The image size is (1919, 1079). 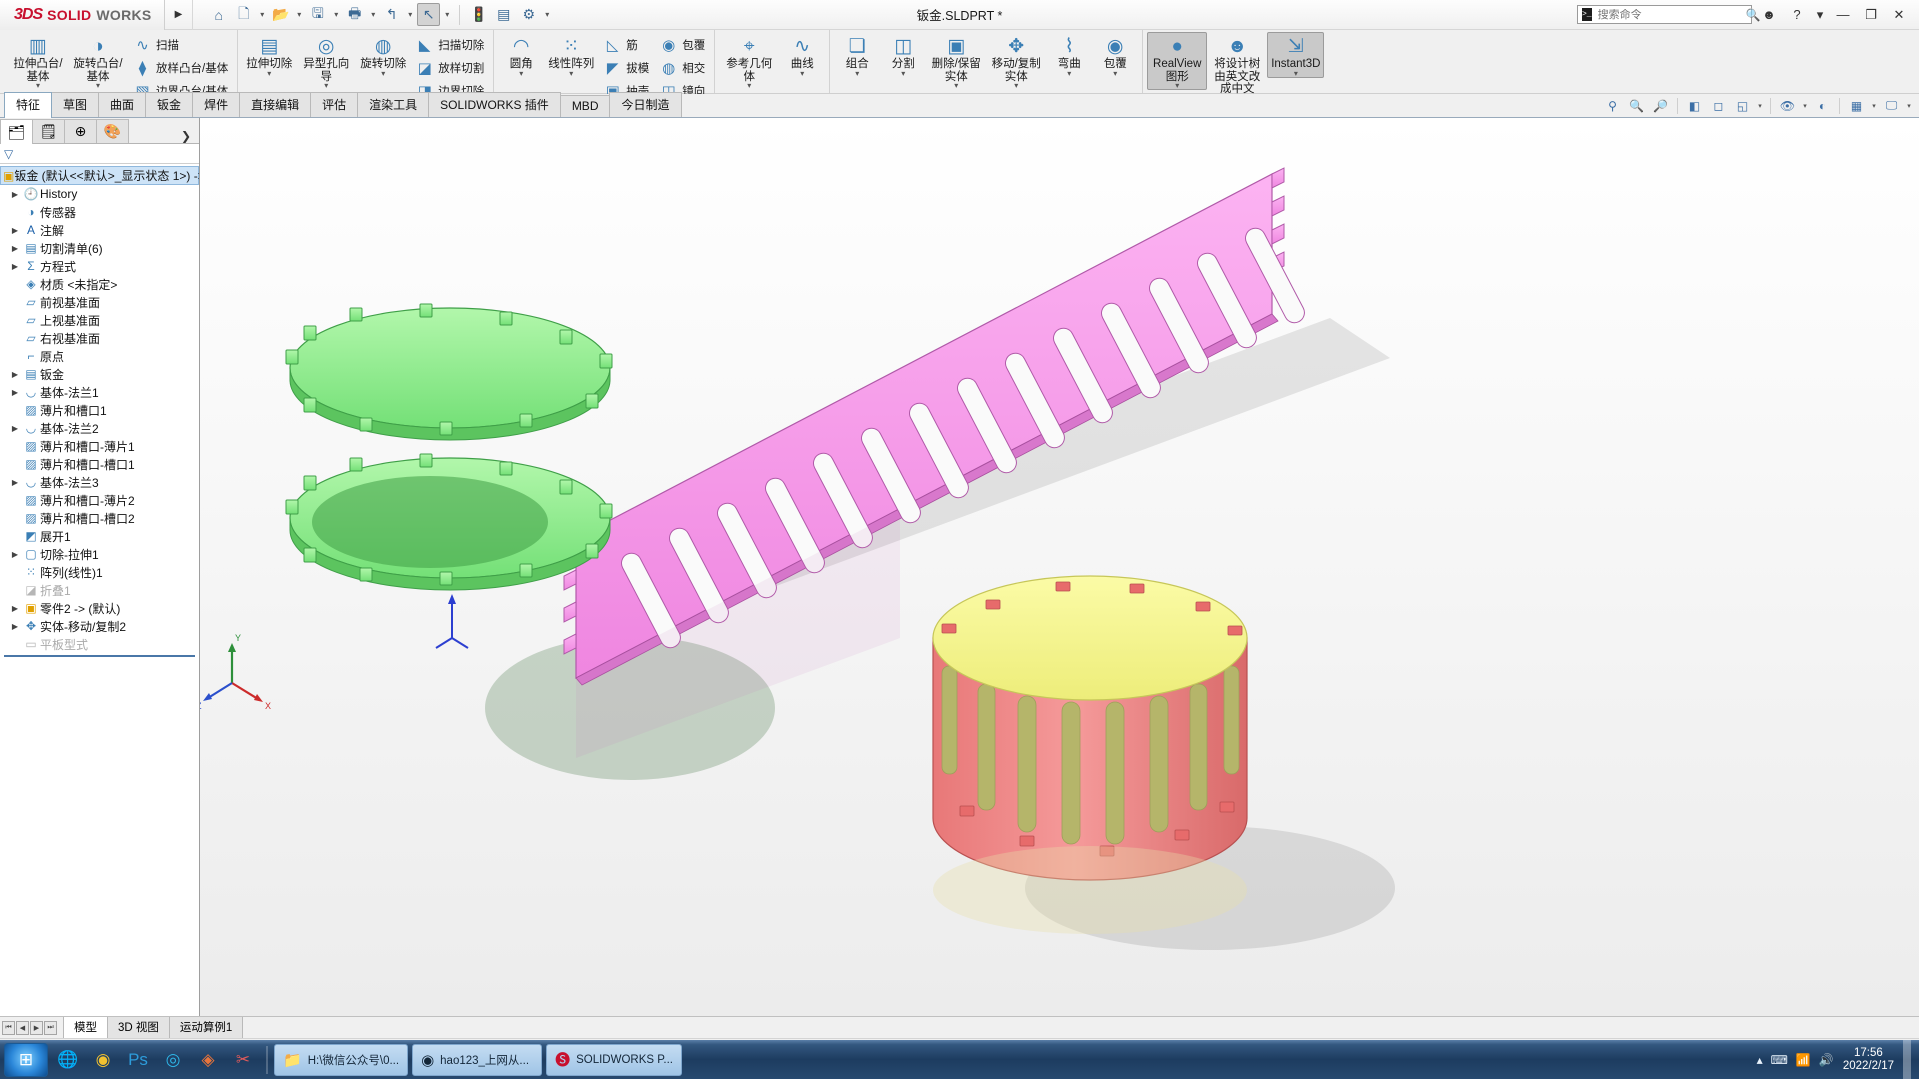 I want to click on tab-nav-3: ⏭, so click(x=50, y=1027).